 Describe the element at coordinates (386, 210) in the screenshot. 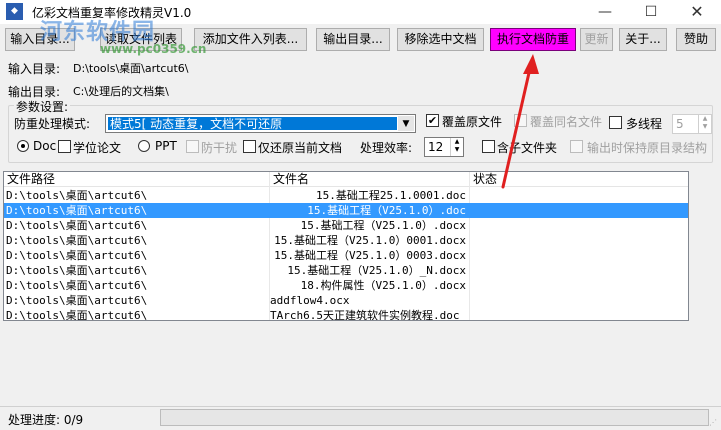

I see `cell-name: 15.基础工程（V25.1.0）.doc` at that location.